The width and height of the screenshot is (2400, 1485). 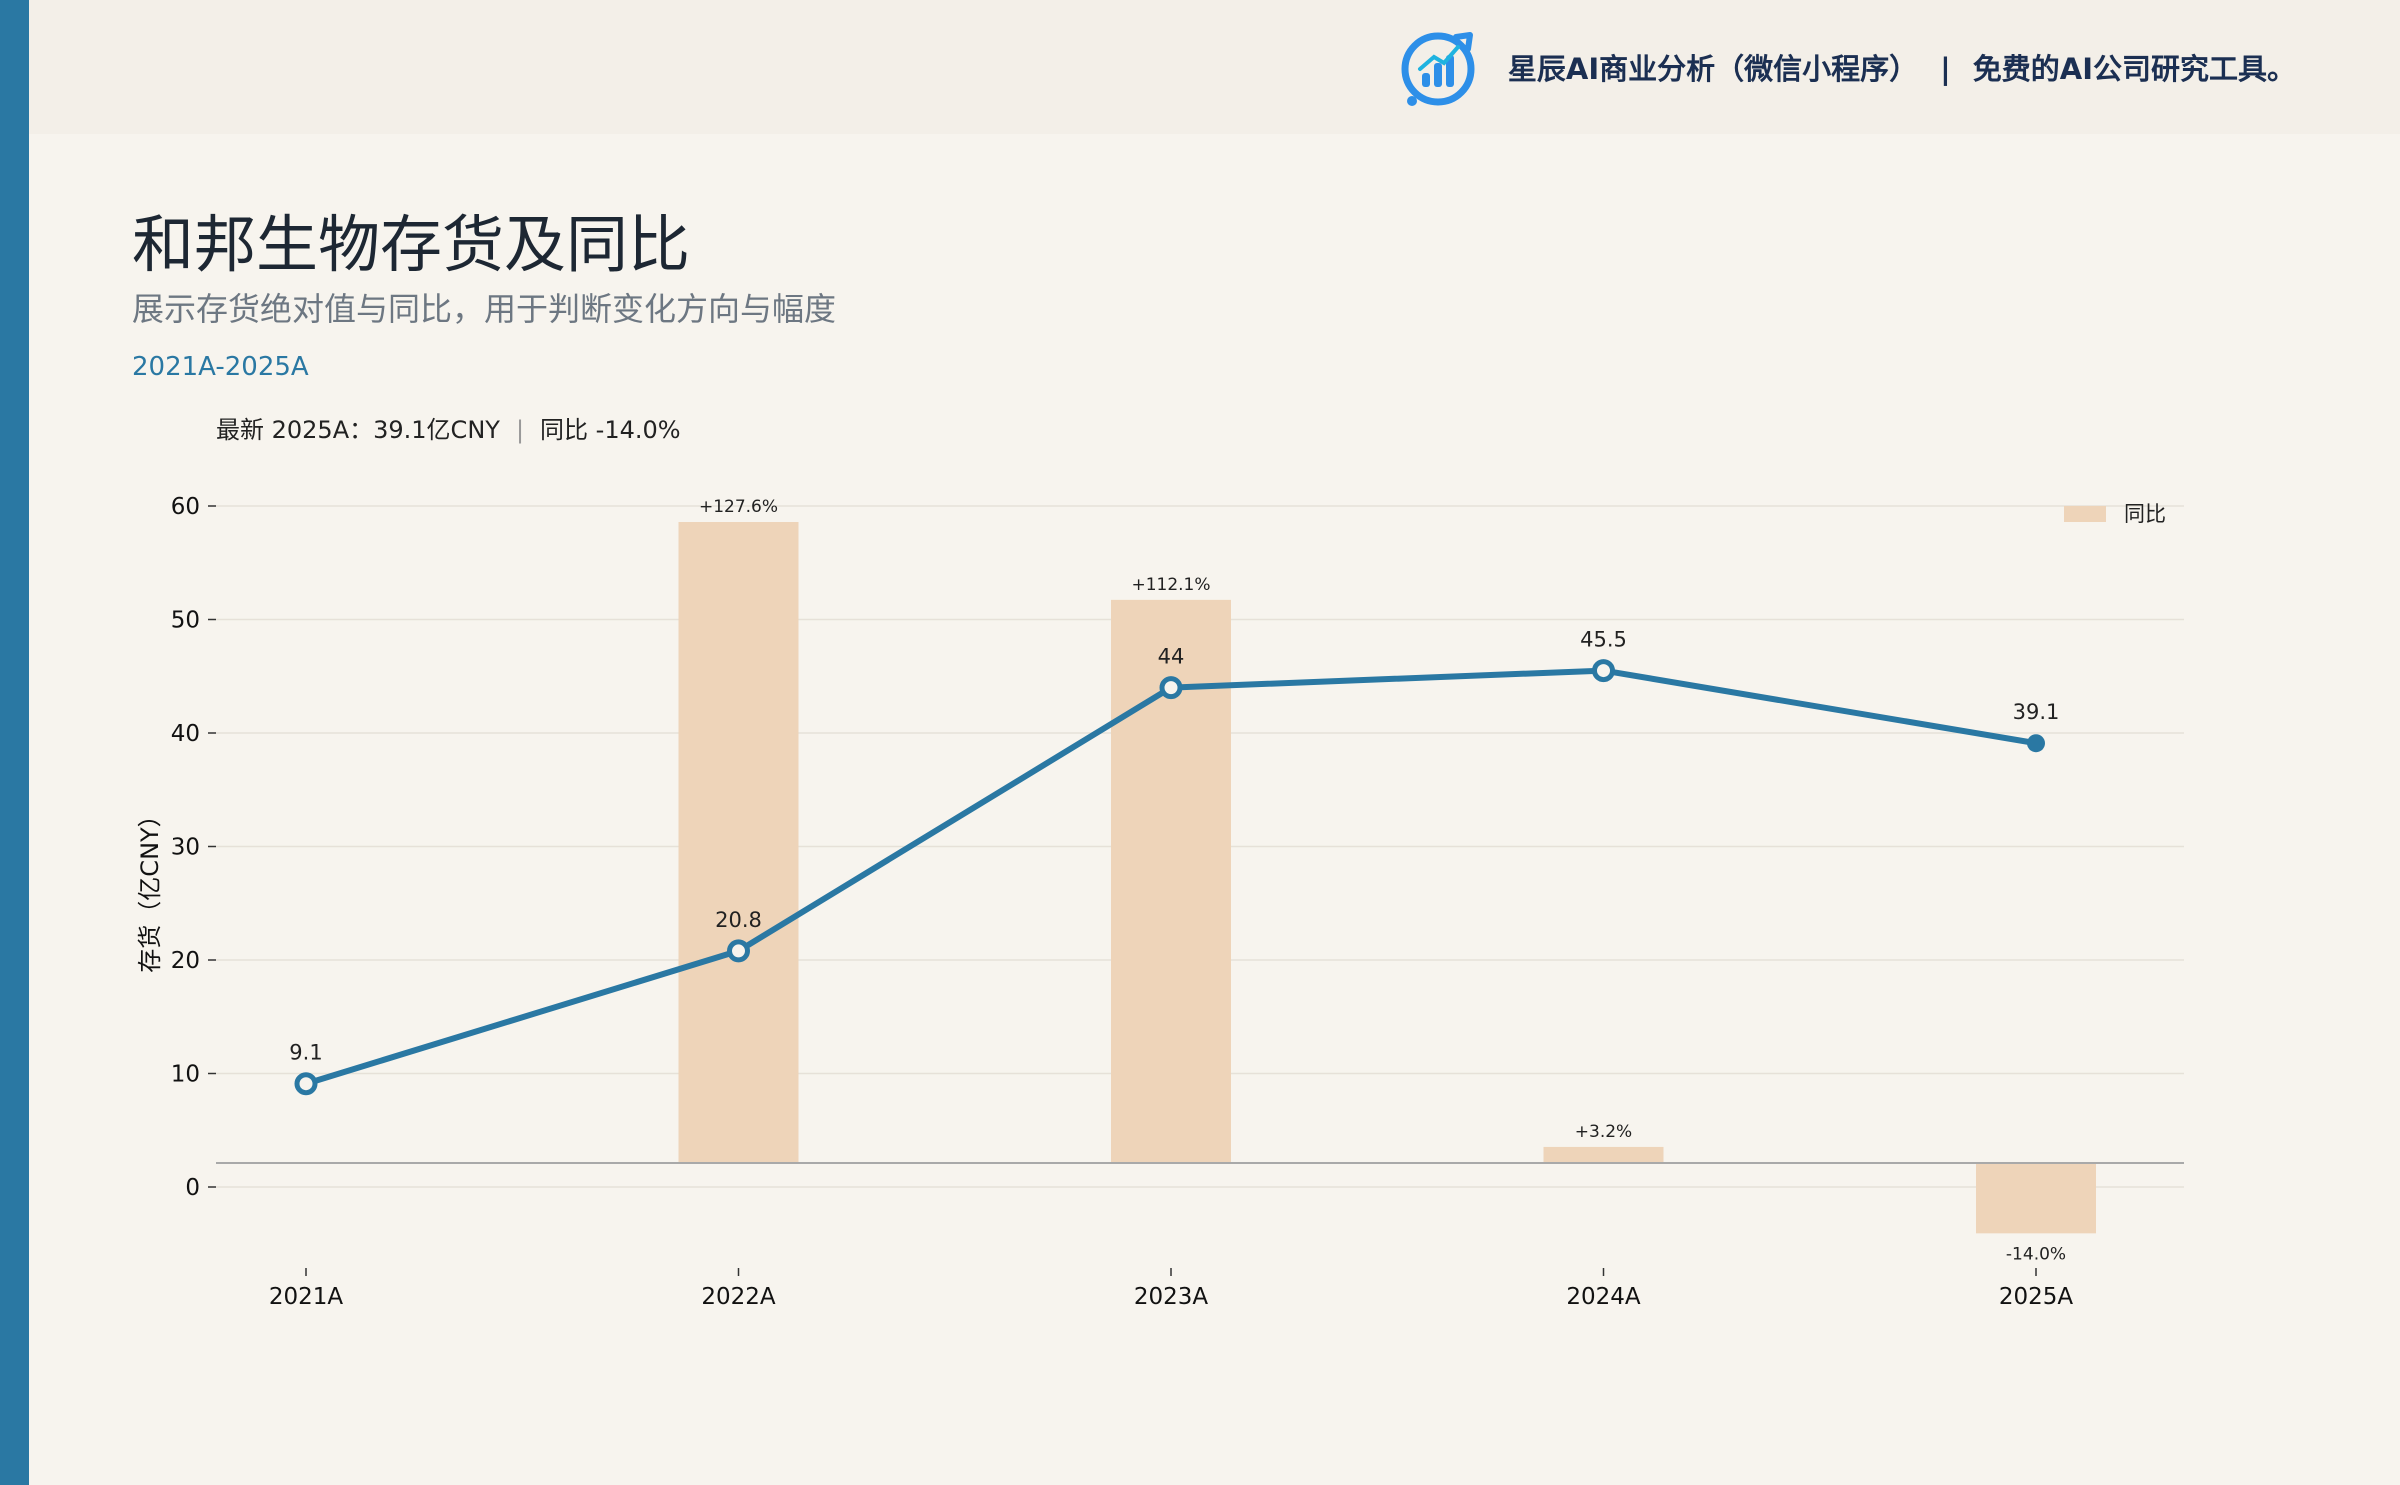 What do you see at coordinates (1170, 585) in the screenshot?
I see `yoy-data-label: +112.1%` at bounding box center [1170, 585].